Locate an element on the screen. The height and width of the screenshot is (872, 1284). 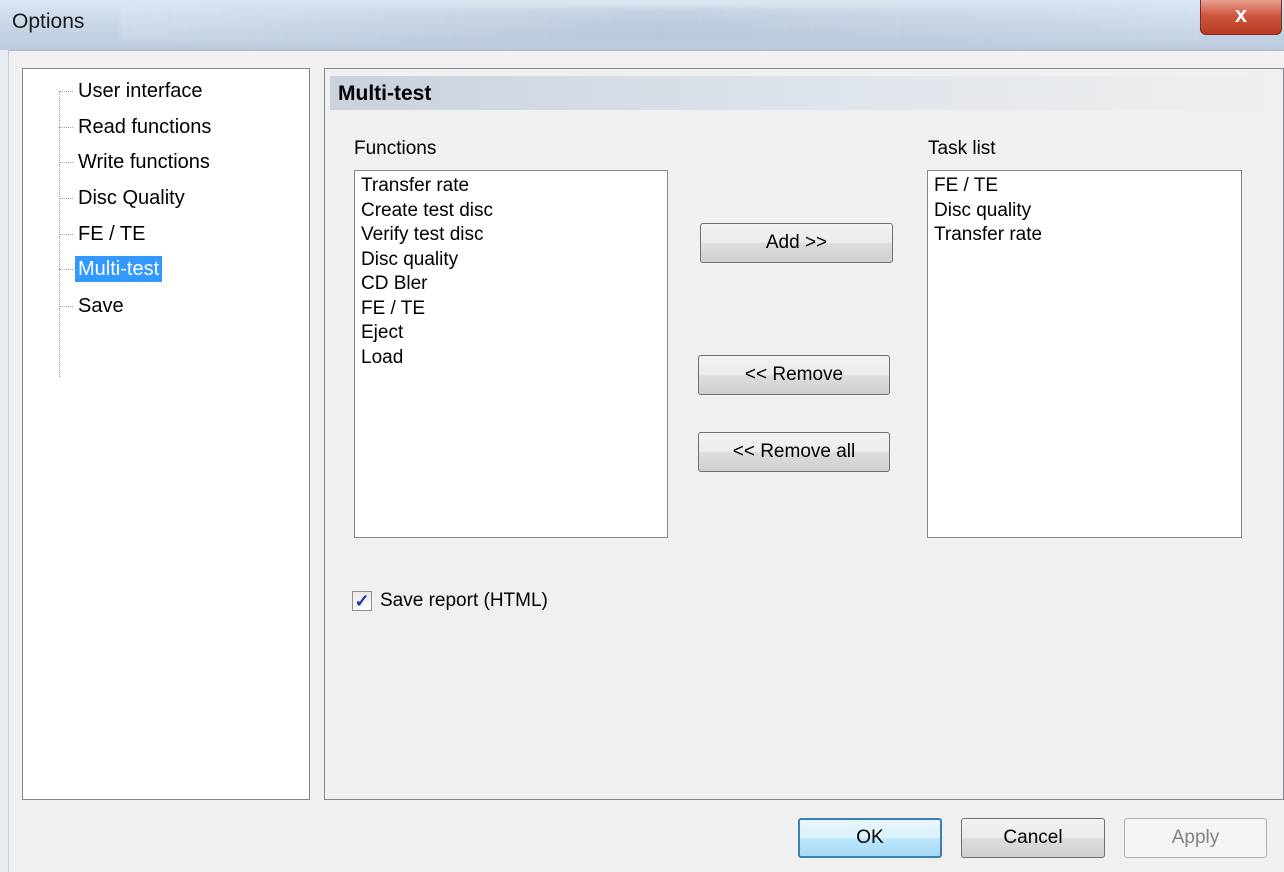
tree-item-disc-quality: Disc Quality is located at coordinates (123, 198).